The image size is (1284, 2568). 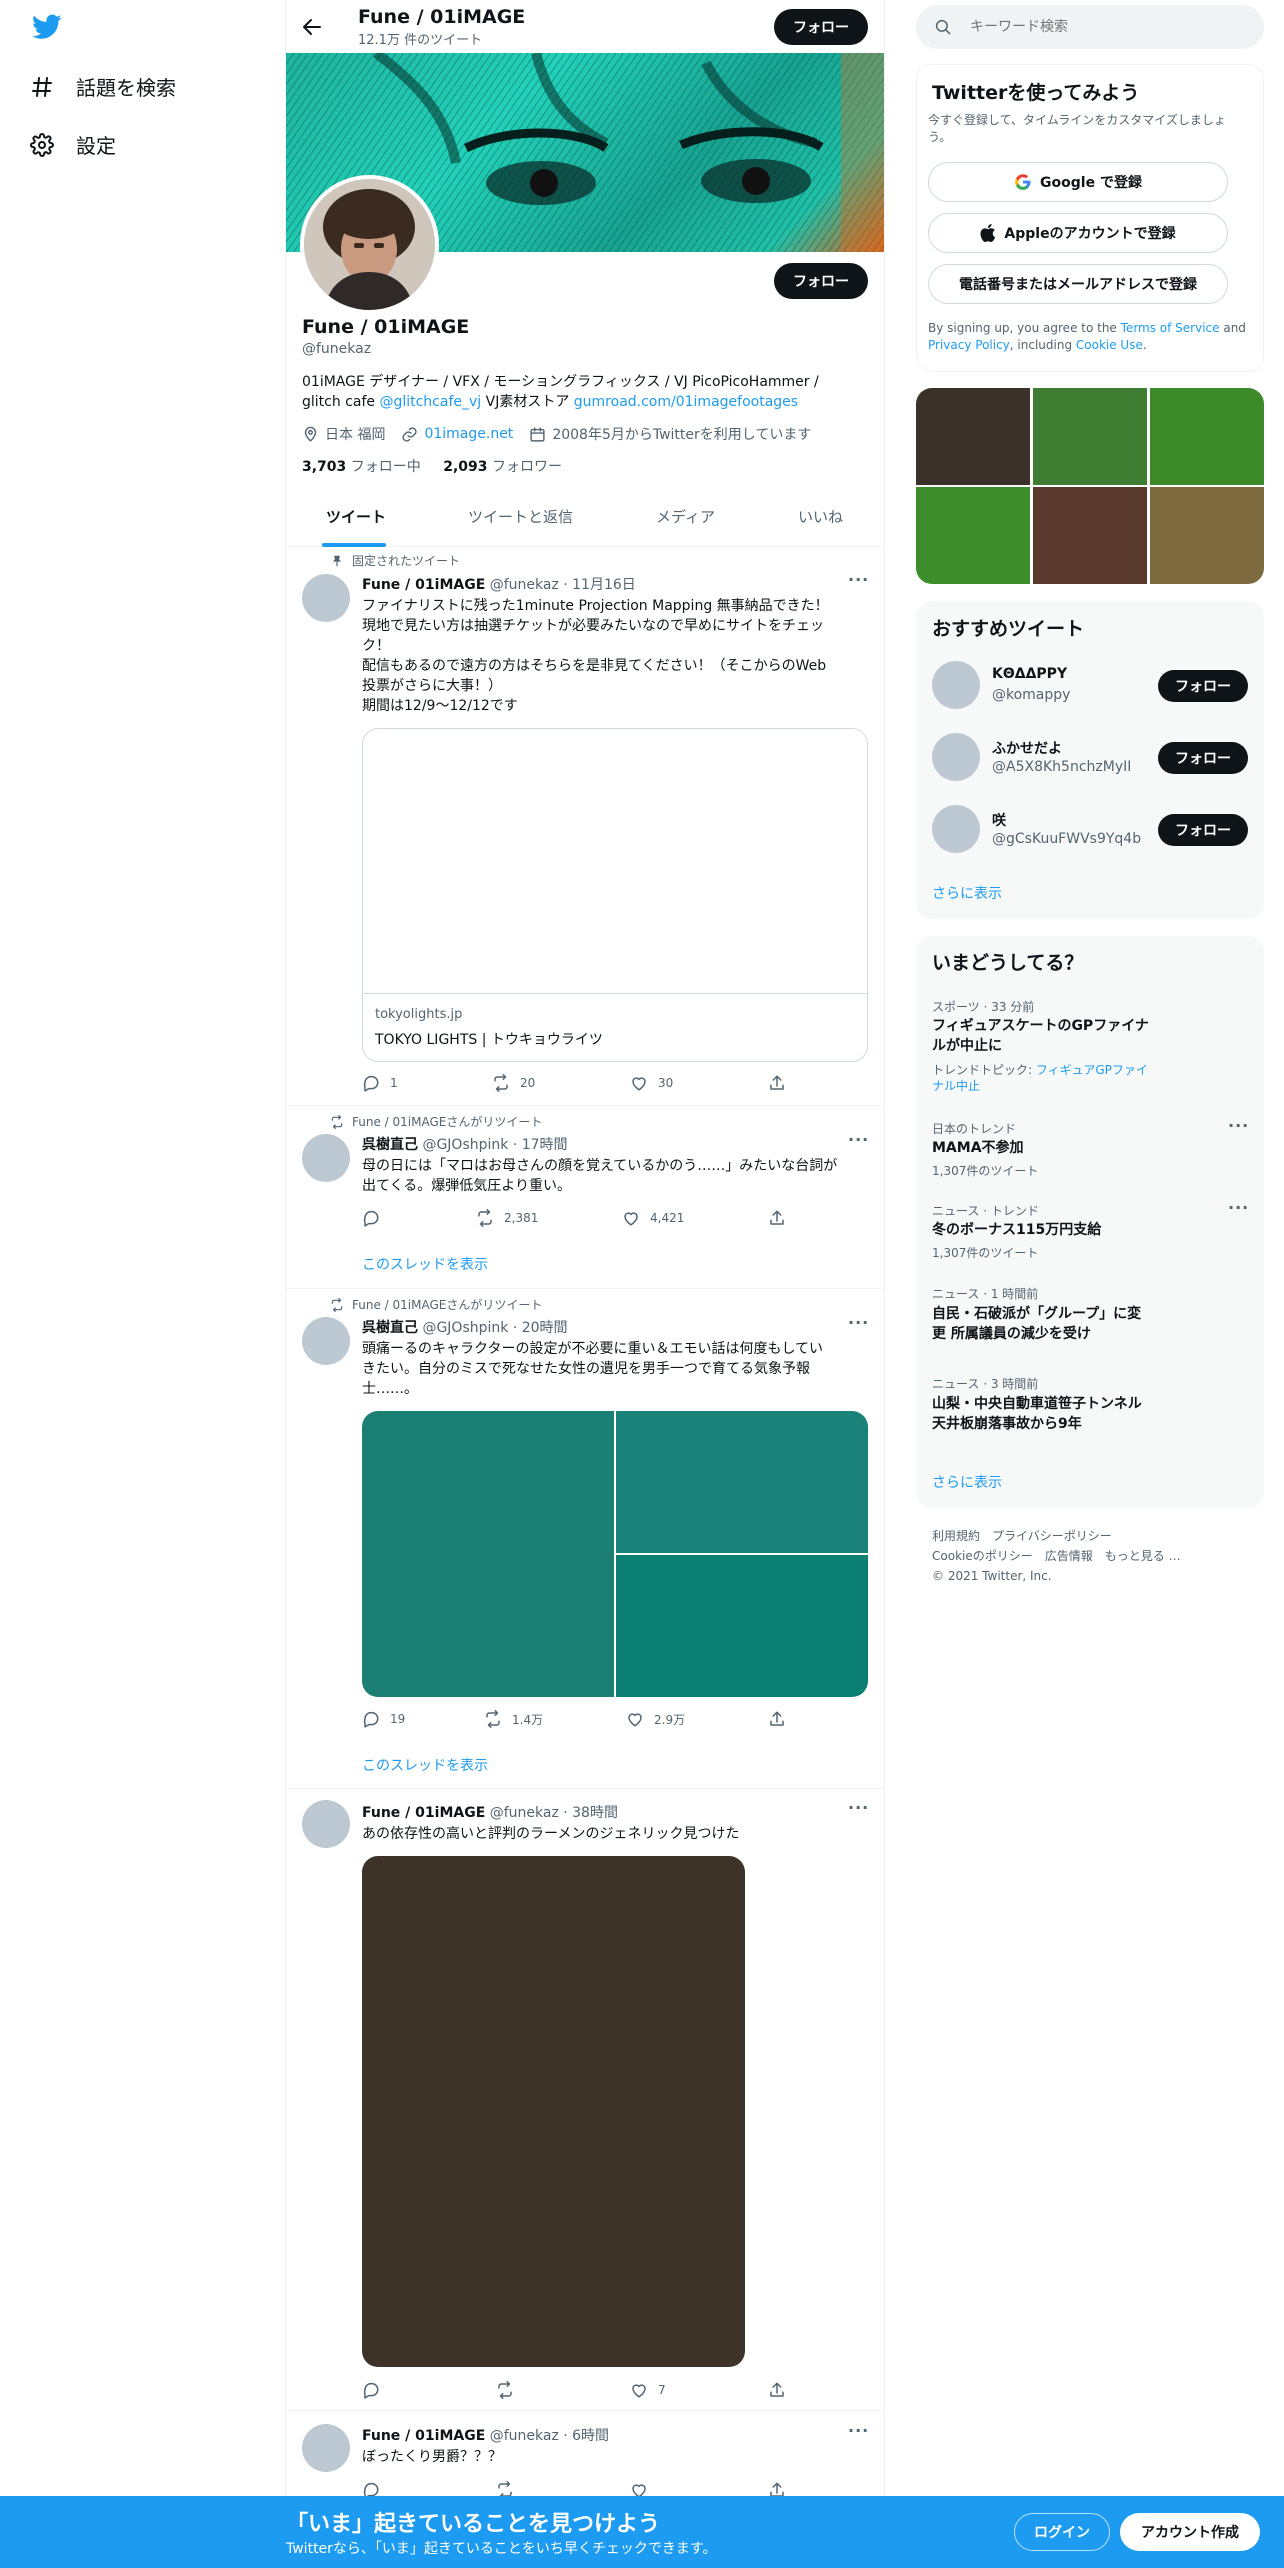 I want to click on following-link: 3,703 フォロー中, so click(x=361, y=467).